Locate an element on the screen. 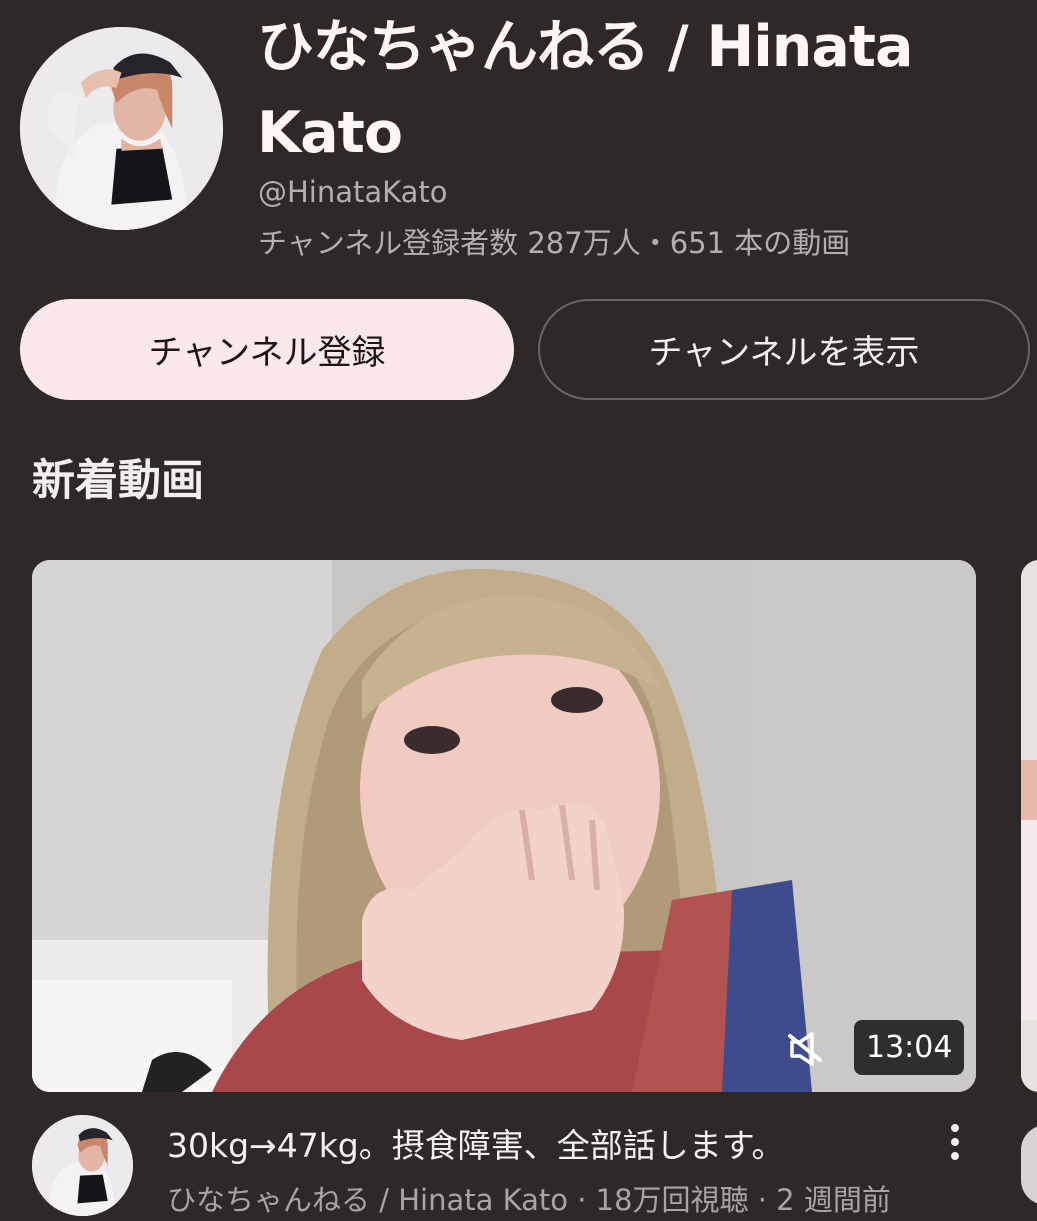 The width and height of the screenshot is (1037, 1221). video-channel-avatar-image is located at coordinates (82, 1165).